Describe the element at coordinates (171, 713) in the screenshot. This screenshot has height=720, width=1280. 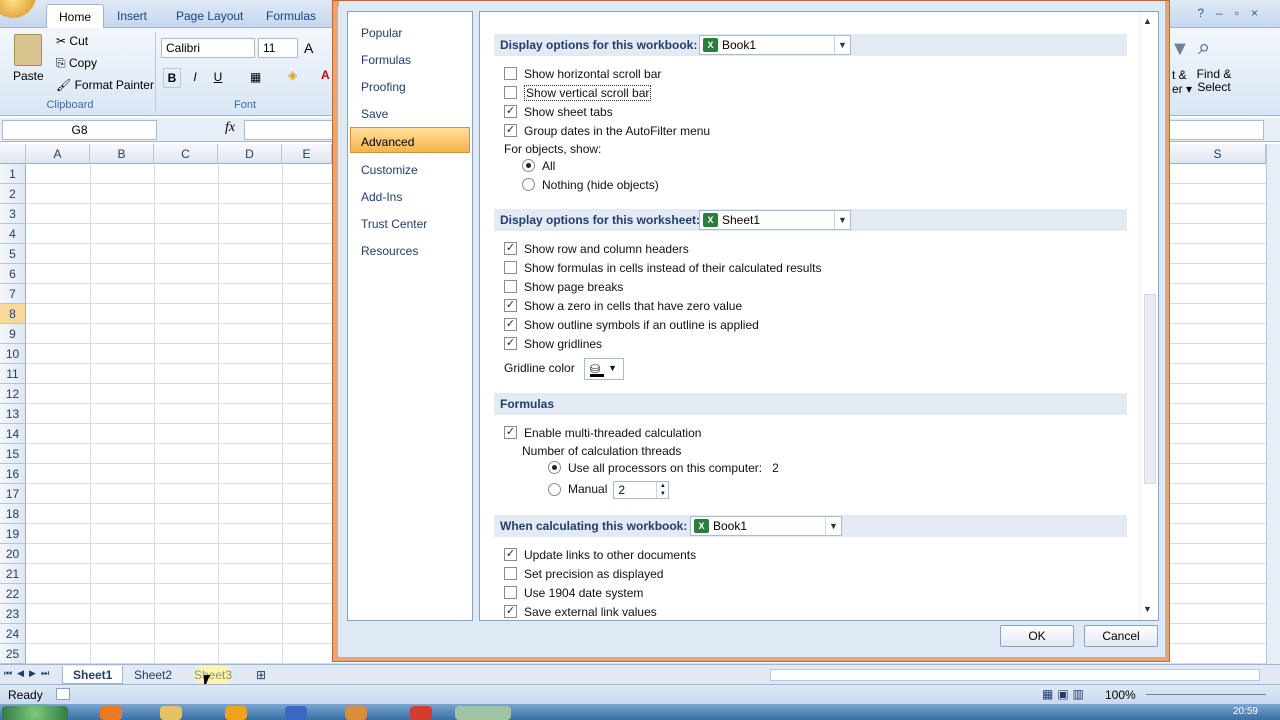
I see `folder-icon` at that location.